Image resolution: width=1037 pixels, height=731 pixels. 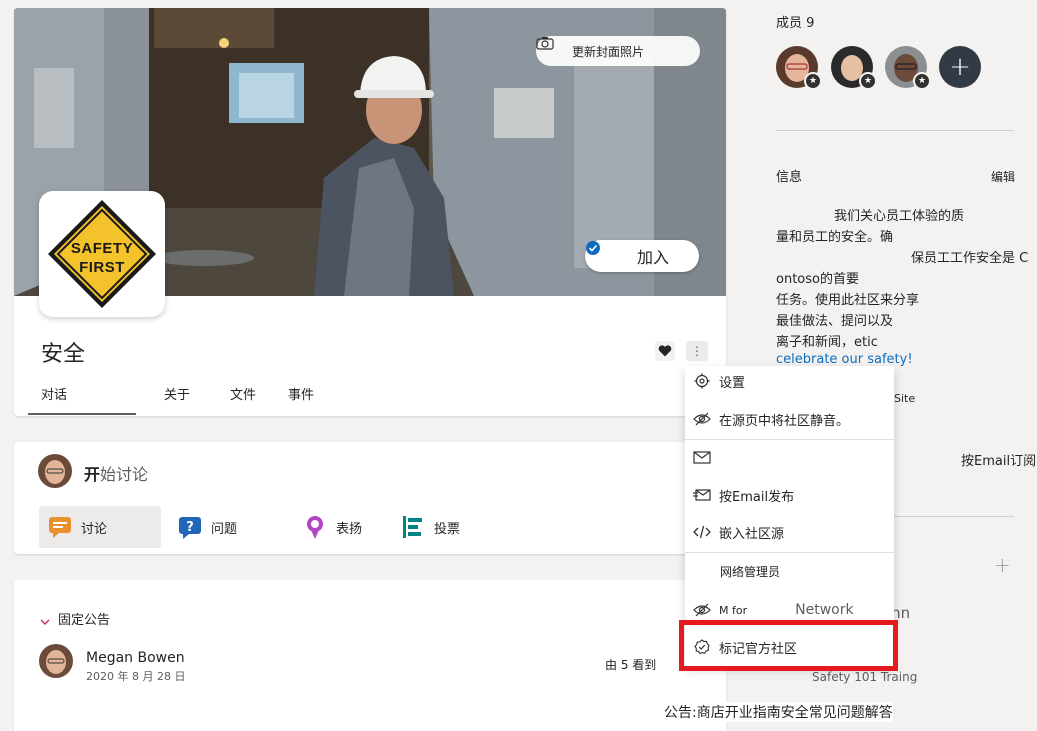 I want to click on menu-item-settings: 设置, so click(x=789, y=381).